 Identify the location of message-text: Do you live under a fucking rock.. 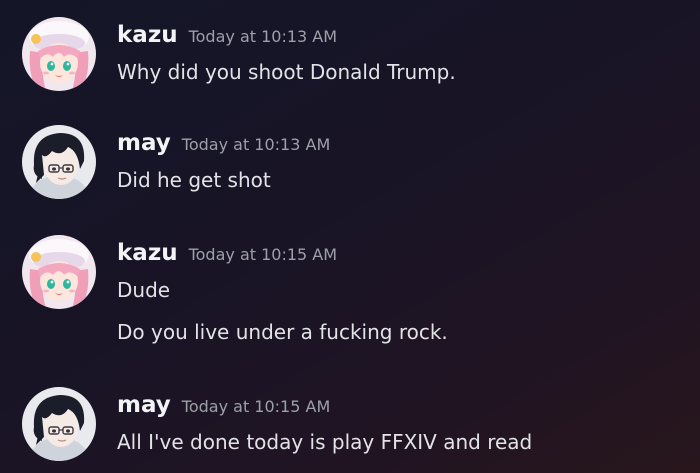
(282, 332).